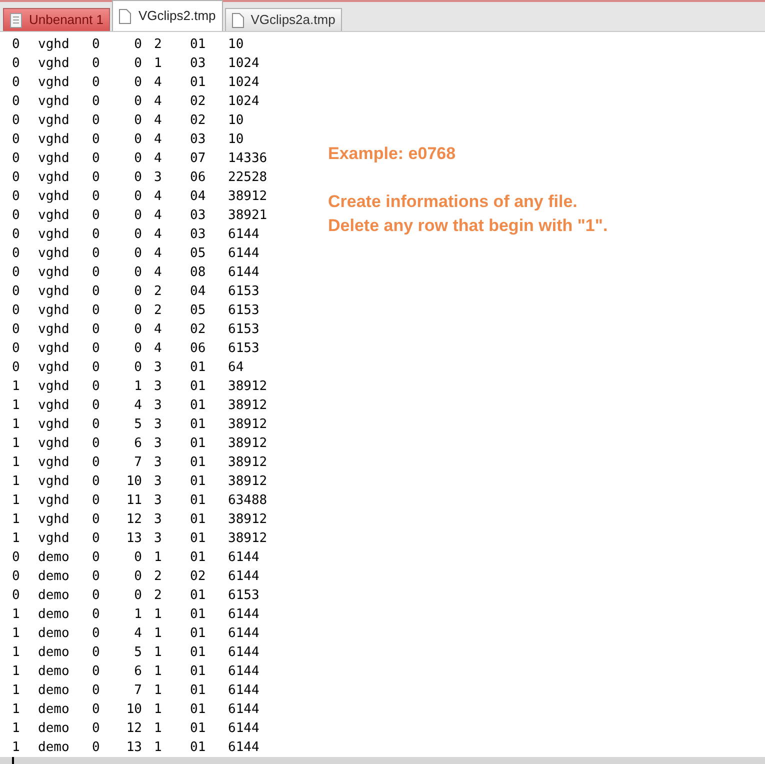 The width and height of the screenshot is (765, 764). What do you see at coordinates (283, 19) in the screenshot?
I see `file-tab: VGclips2a.tmp` at bounding box center [283, 19].